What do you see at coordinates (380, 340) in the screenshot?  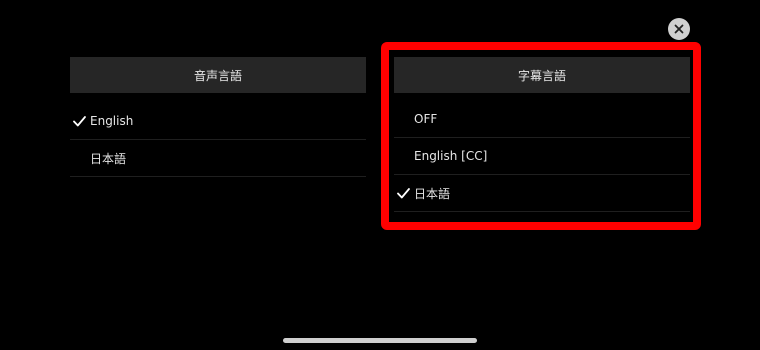 I see `home-indicator` at bounding box center [380, 340].